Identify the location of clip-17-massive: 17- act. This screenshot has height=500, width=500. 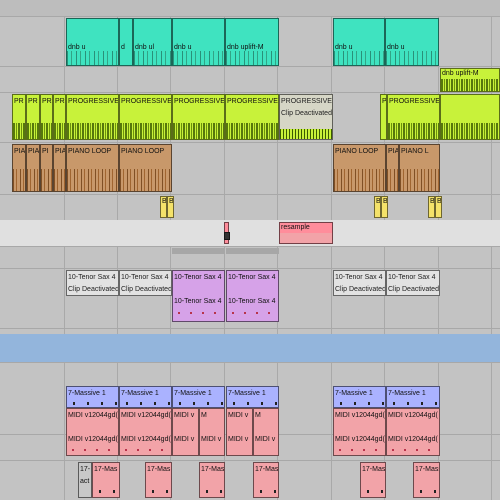
(85, 480).